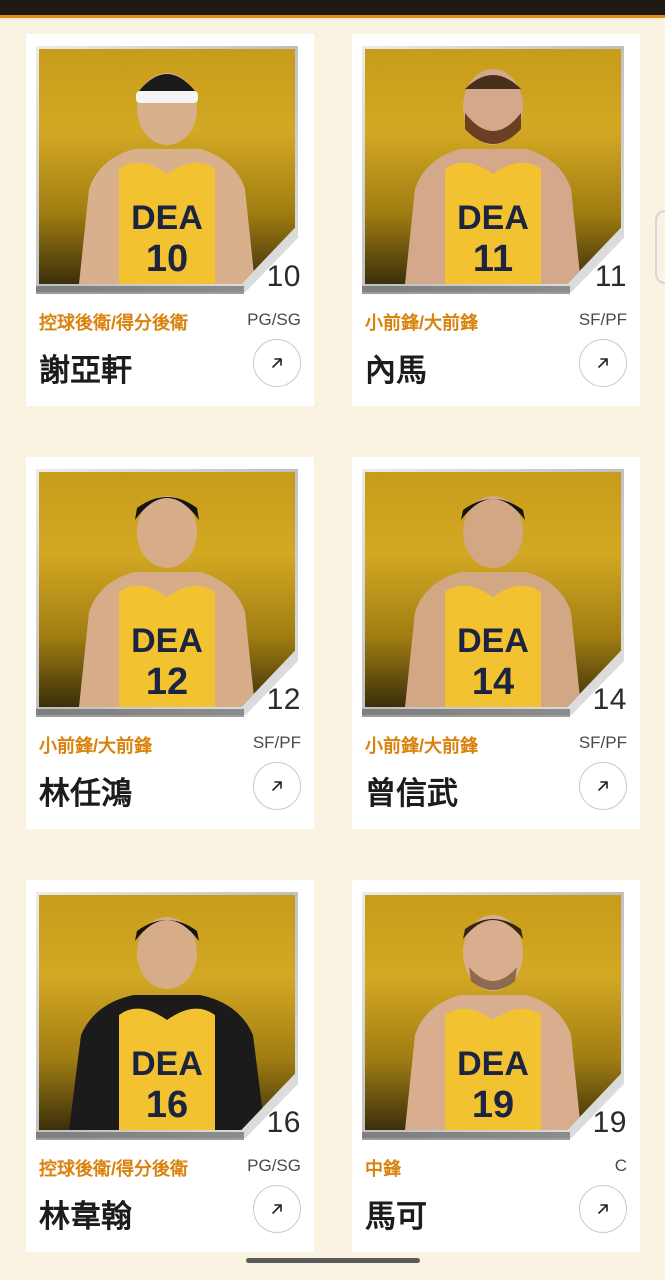 This screenshot has height=1280, width=665. Describe the element at coordinates (396, 370) in the screenshot. I see `player-name: 內馬` at that location.